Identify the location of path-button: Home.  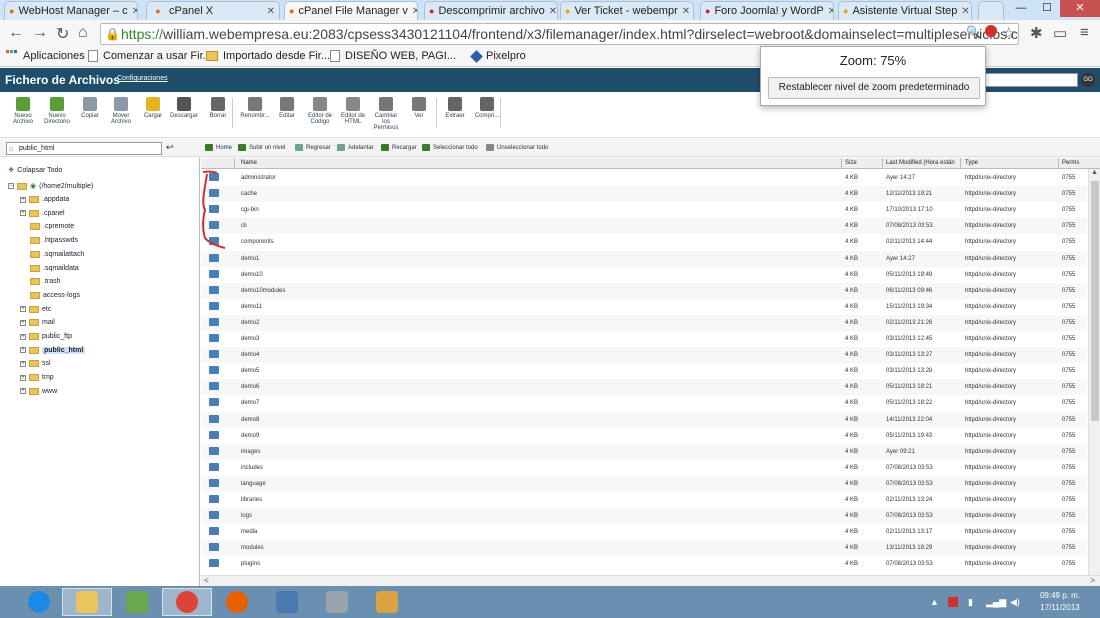
(218, 147).